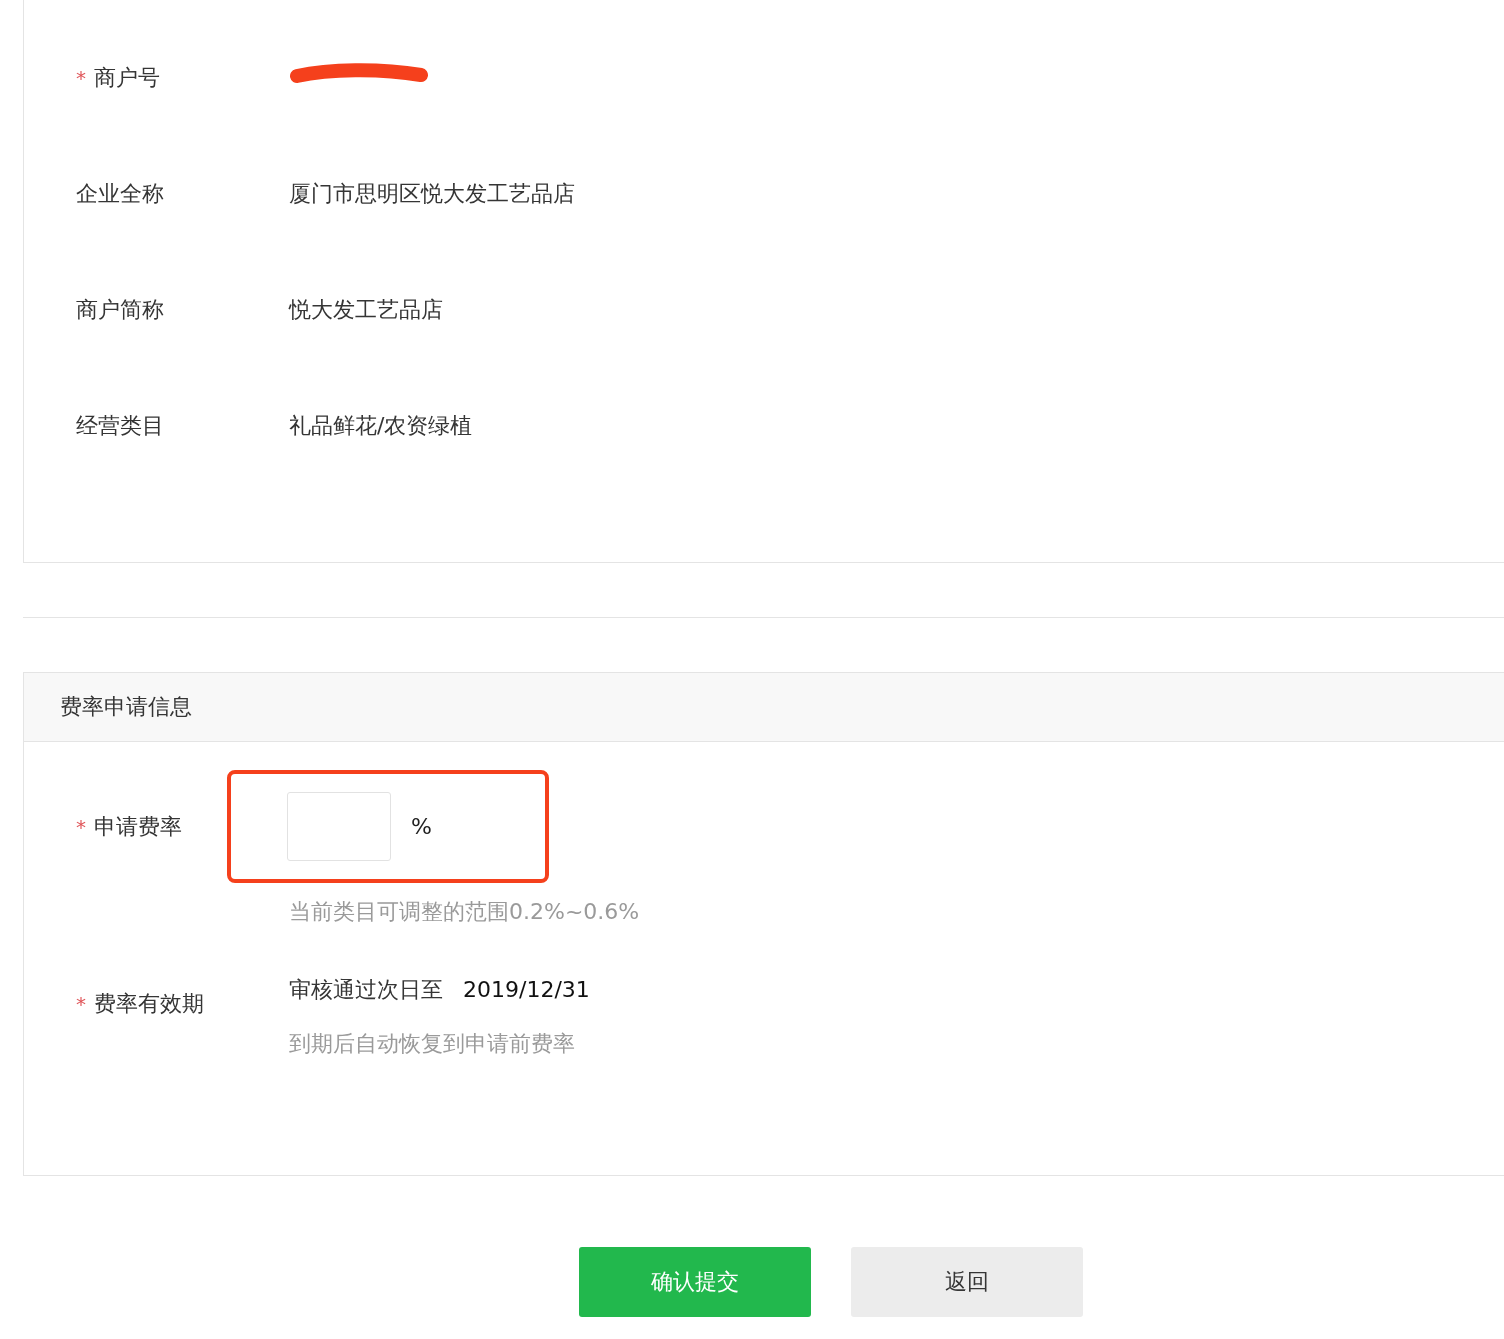 The width and height of the screenshot is (1504, 1339). Describe the element at coordinates (432, 194) in the screenshot. I see `field-value: 厦门市思明区悦大发工艺品店` at that location.